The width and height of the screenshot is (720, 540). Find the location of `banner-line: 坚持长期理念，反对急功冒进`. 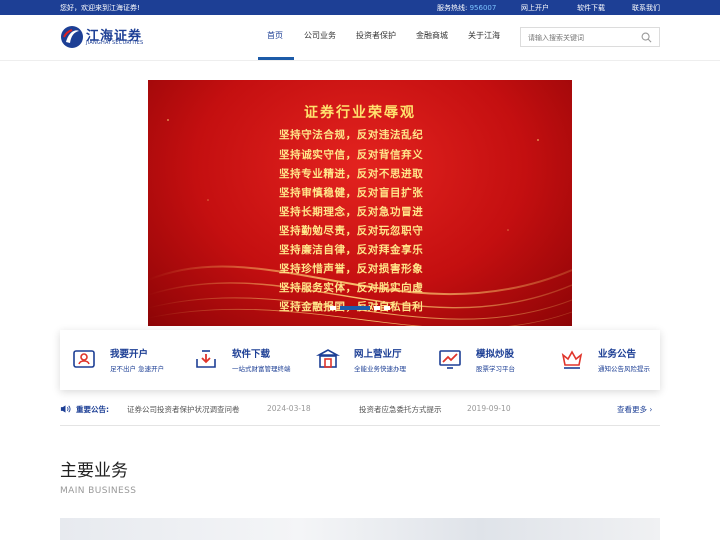

banner-line: 坚持长期理念，反对急功冒进 is located at coordinates (351, 212).